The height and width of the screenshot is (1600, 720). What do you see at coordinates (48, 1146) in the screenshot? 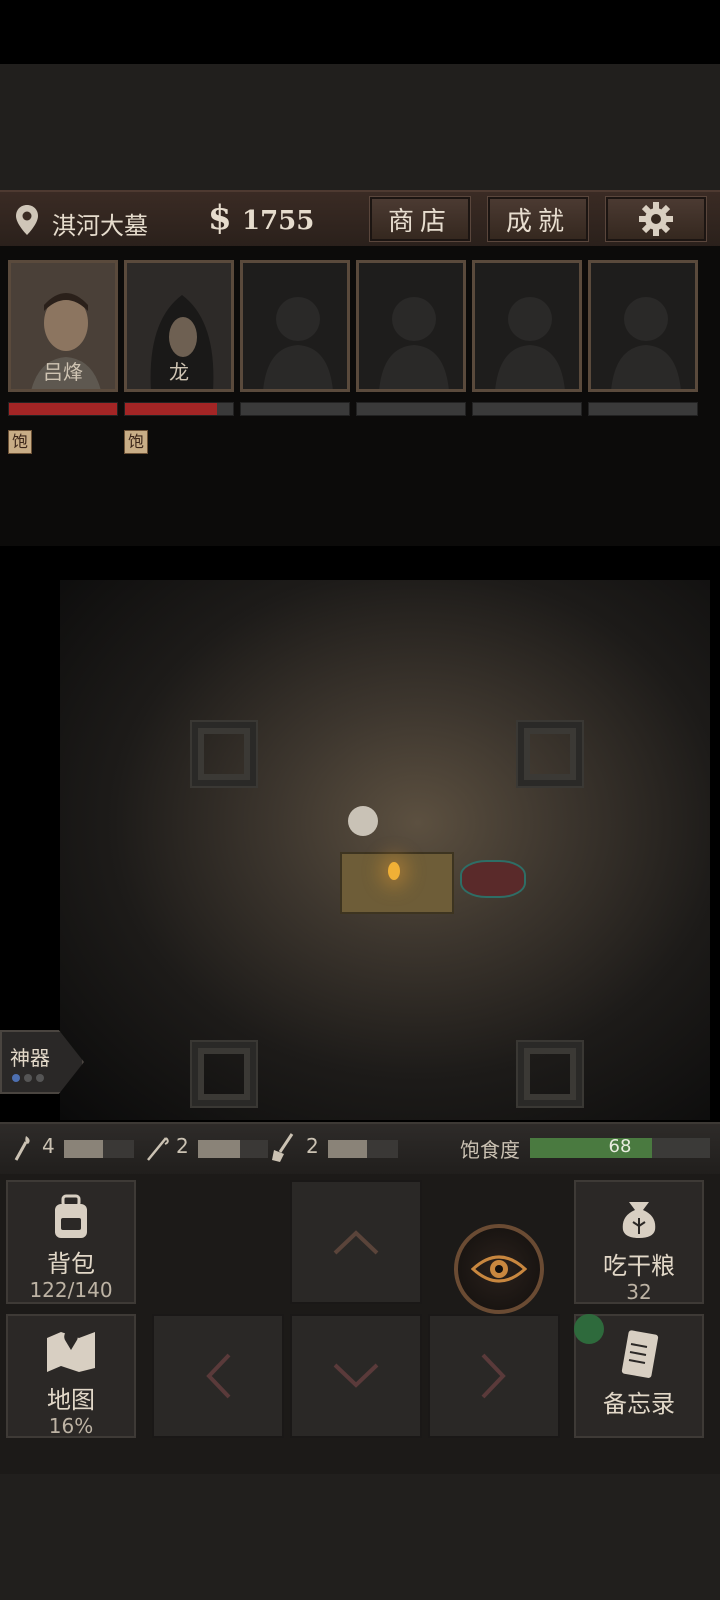
I see `torch-count: 4` at bounding box center [48, 1146].